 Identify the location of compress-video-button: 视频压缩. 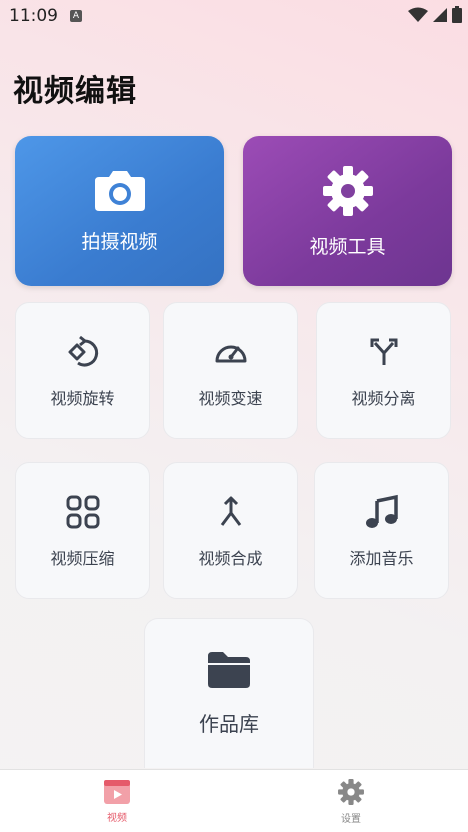
(82, 530).